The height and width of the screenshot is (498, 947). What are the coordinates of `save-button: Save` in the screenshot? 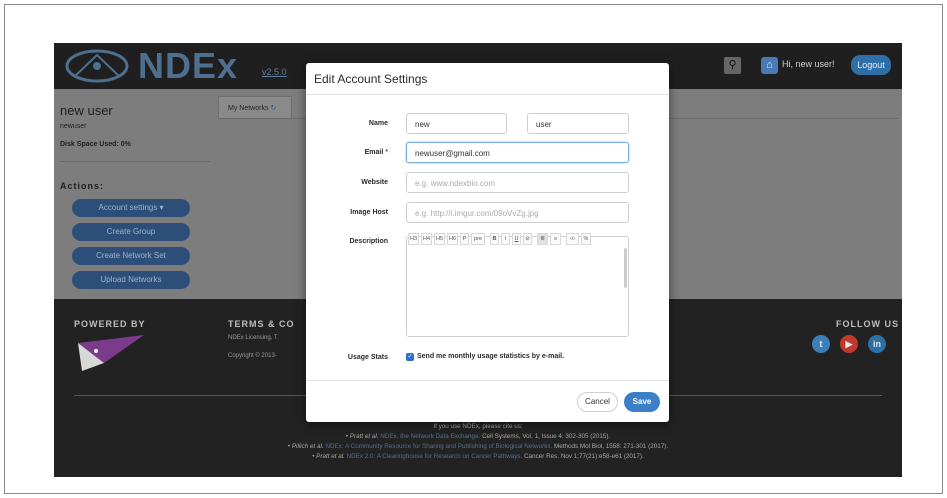 It's located at (642, 402).